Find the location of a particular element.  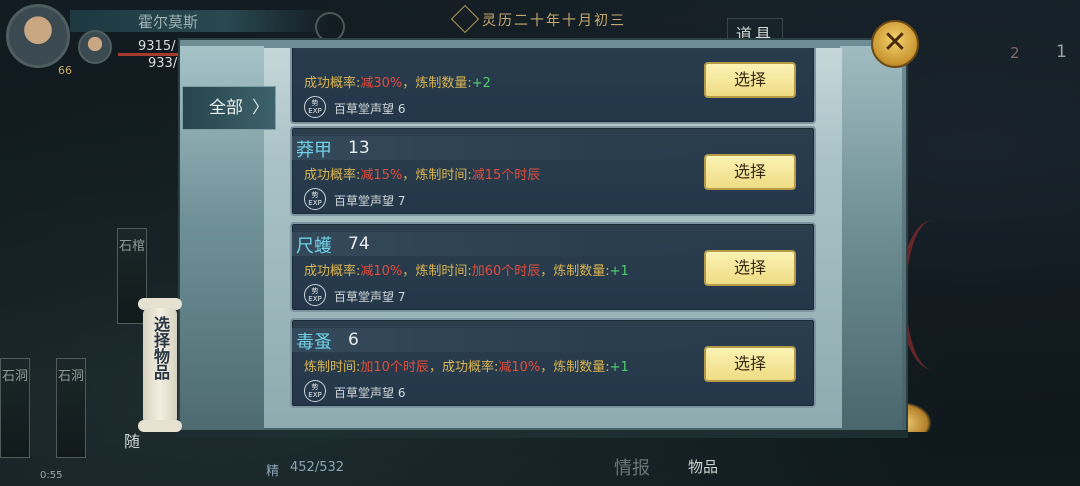

scroll-label-text: 选择物品 is located at coordinates (160, 348).